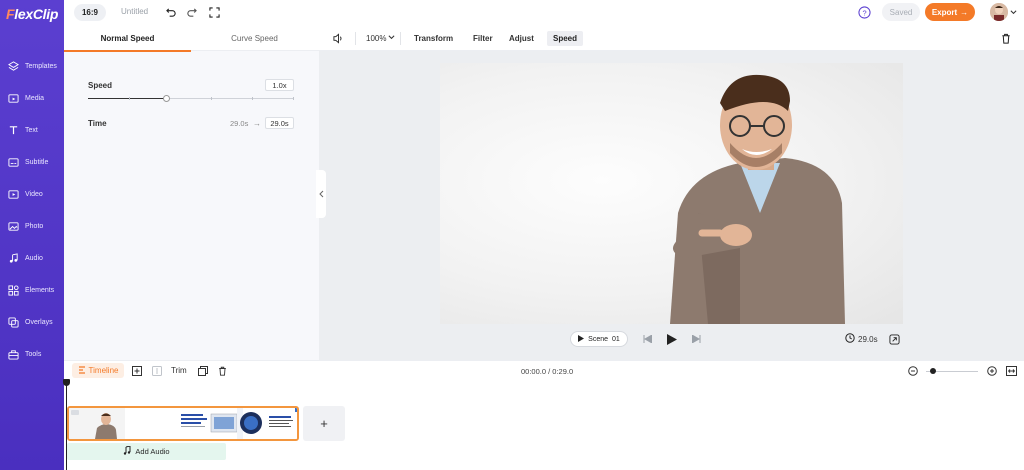 This screenshot has width=1024, height=470. What do you see at coordinates (696, 339) in the screenshot?
I see `skip-forward-icon` at bounding box center [696, 339].